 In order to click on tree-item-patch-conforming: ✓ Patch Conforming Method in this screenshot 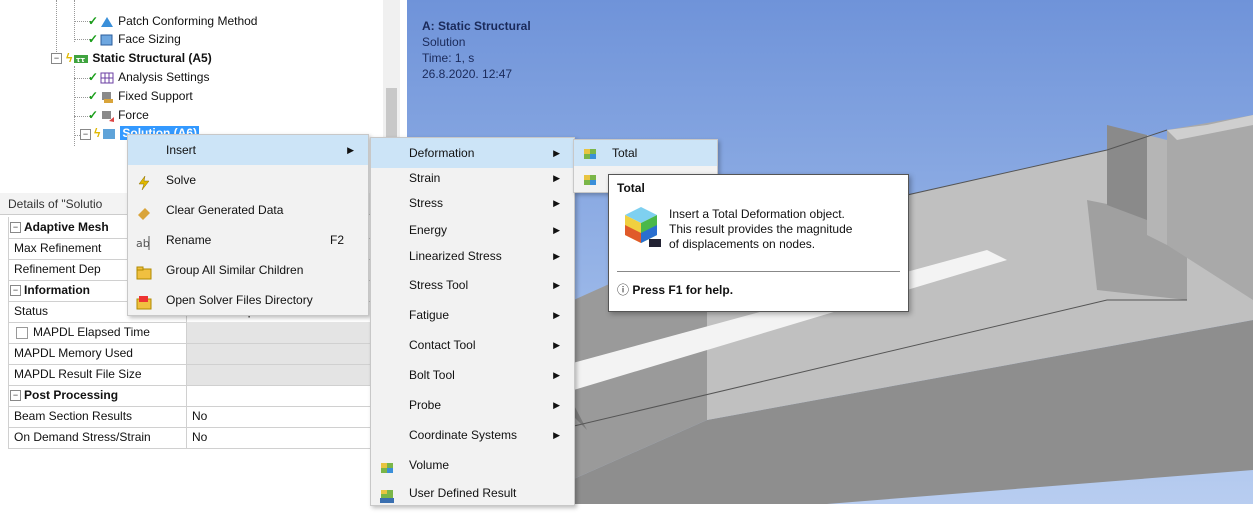, I will do `click(172, 21)`.